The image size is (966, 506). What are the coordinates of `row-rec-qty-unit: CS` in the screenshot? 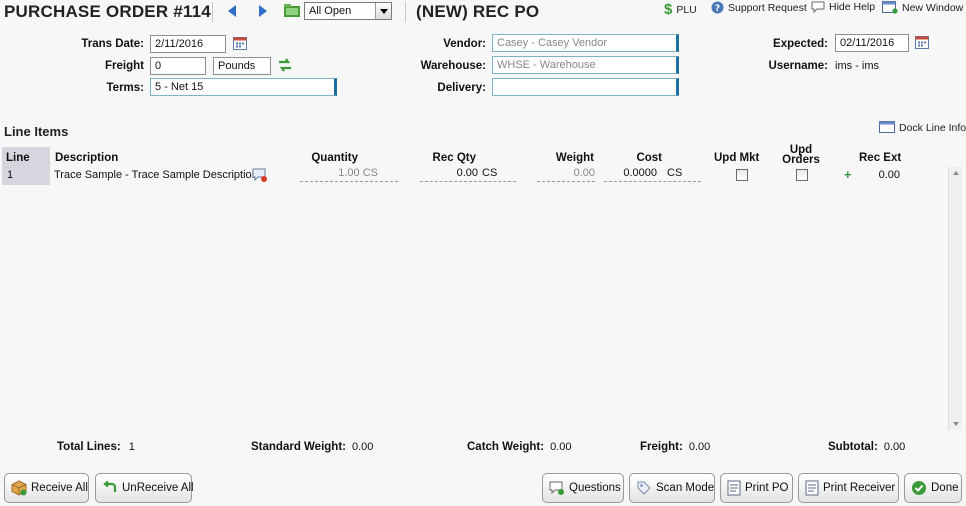 It's located at (490, 173).